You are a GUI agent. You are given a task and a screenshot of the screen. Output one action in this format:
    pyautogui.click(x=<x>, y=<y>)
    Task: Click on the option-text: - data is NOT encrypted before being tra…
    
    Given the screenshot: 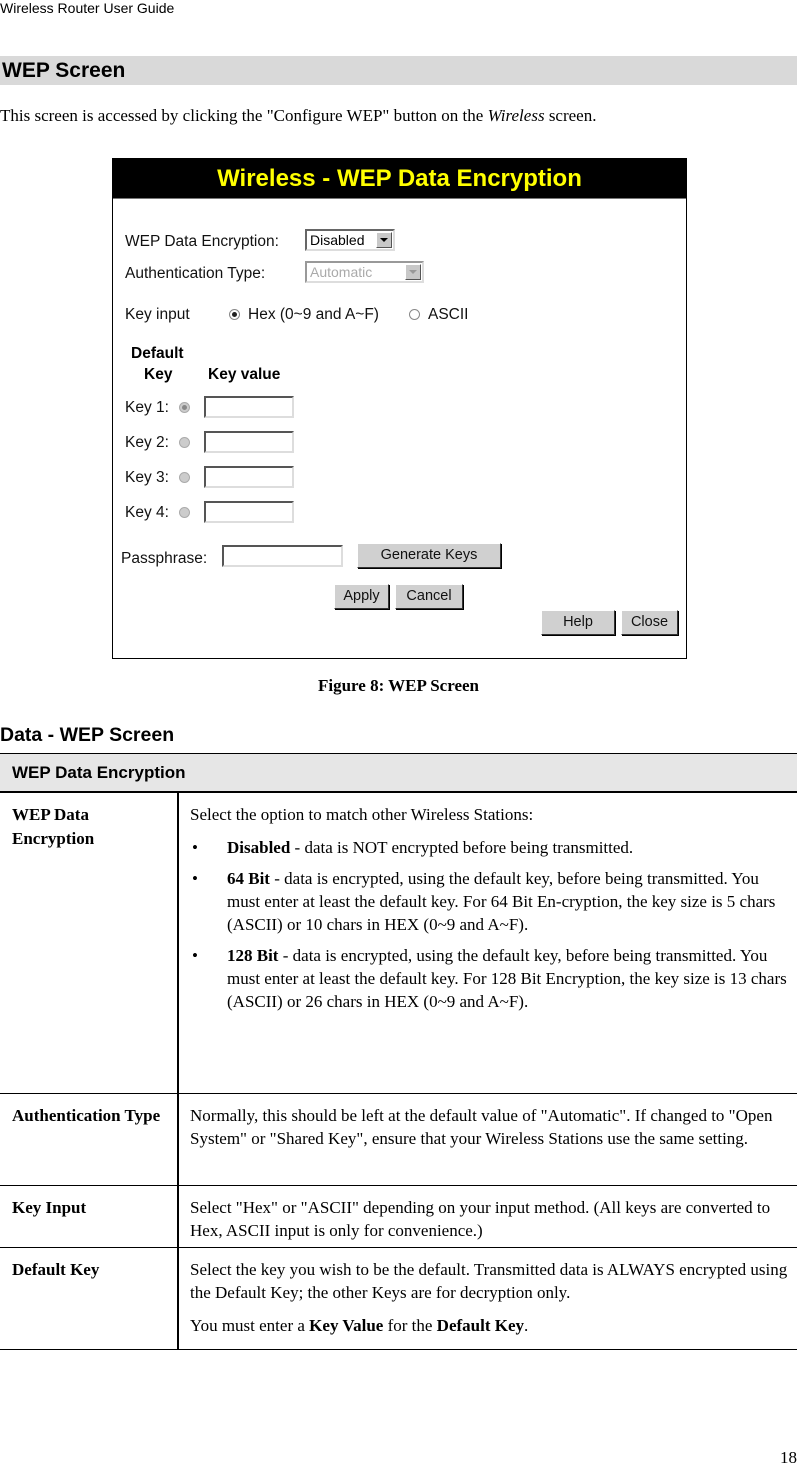 What is the action you would take?
    pyautogui.click(x=462, y=847)
    